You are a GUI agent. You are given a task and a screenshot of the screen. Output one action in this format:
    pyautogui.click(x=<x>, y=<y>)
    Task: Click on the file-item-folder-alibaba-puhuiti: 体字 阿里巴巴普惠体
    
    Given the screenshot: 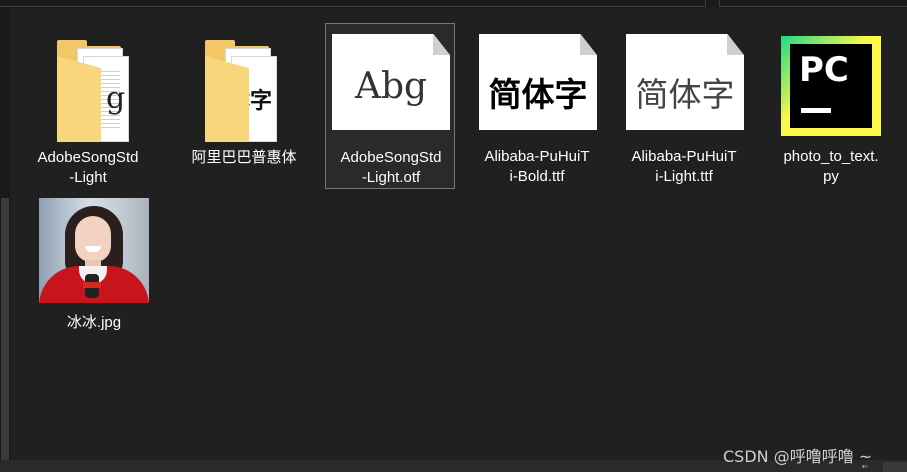 What is the action you would take?
    pyautogui.click(x=244, y=110)
    